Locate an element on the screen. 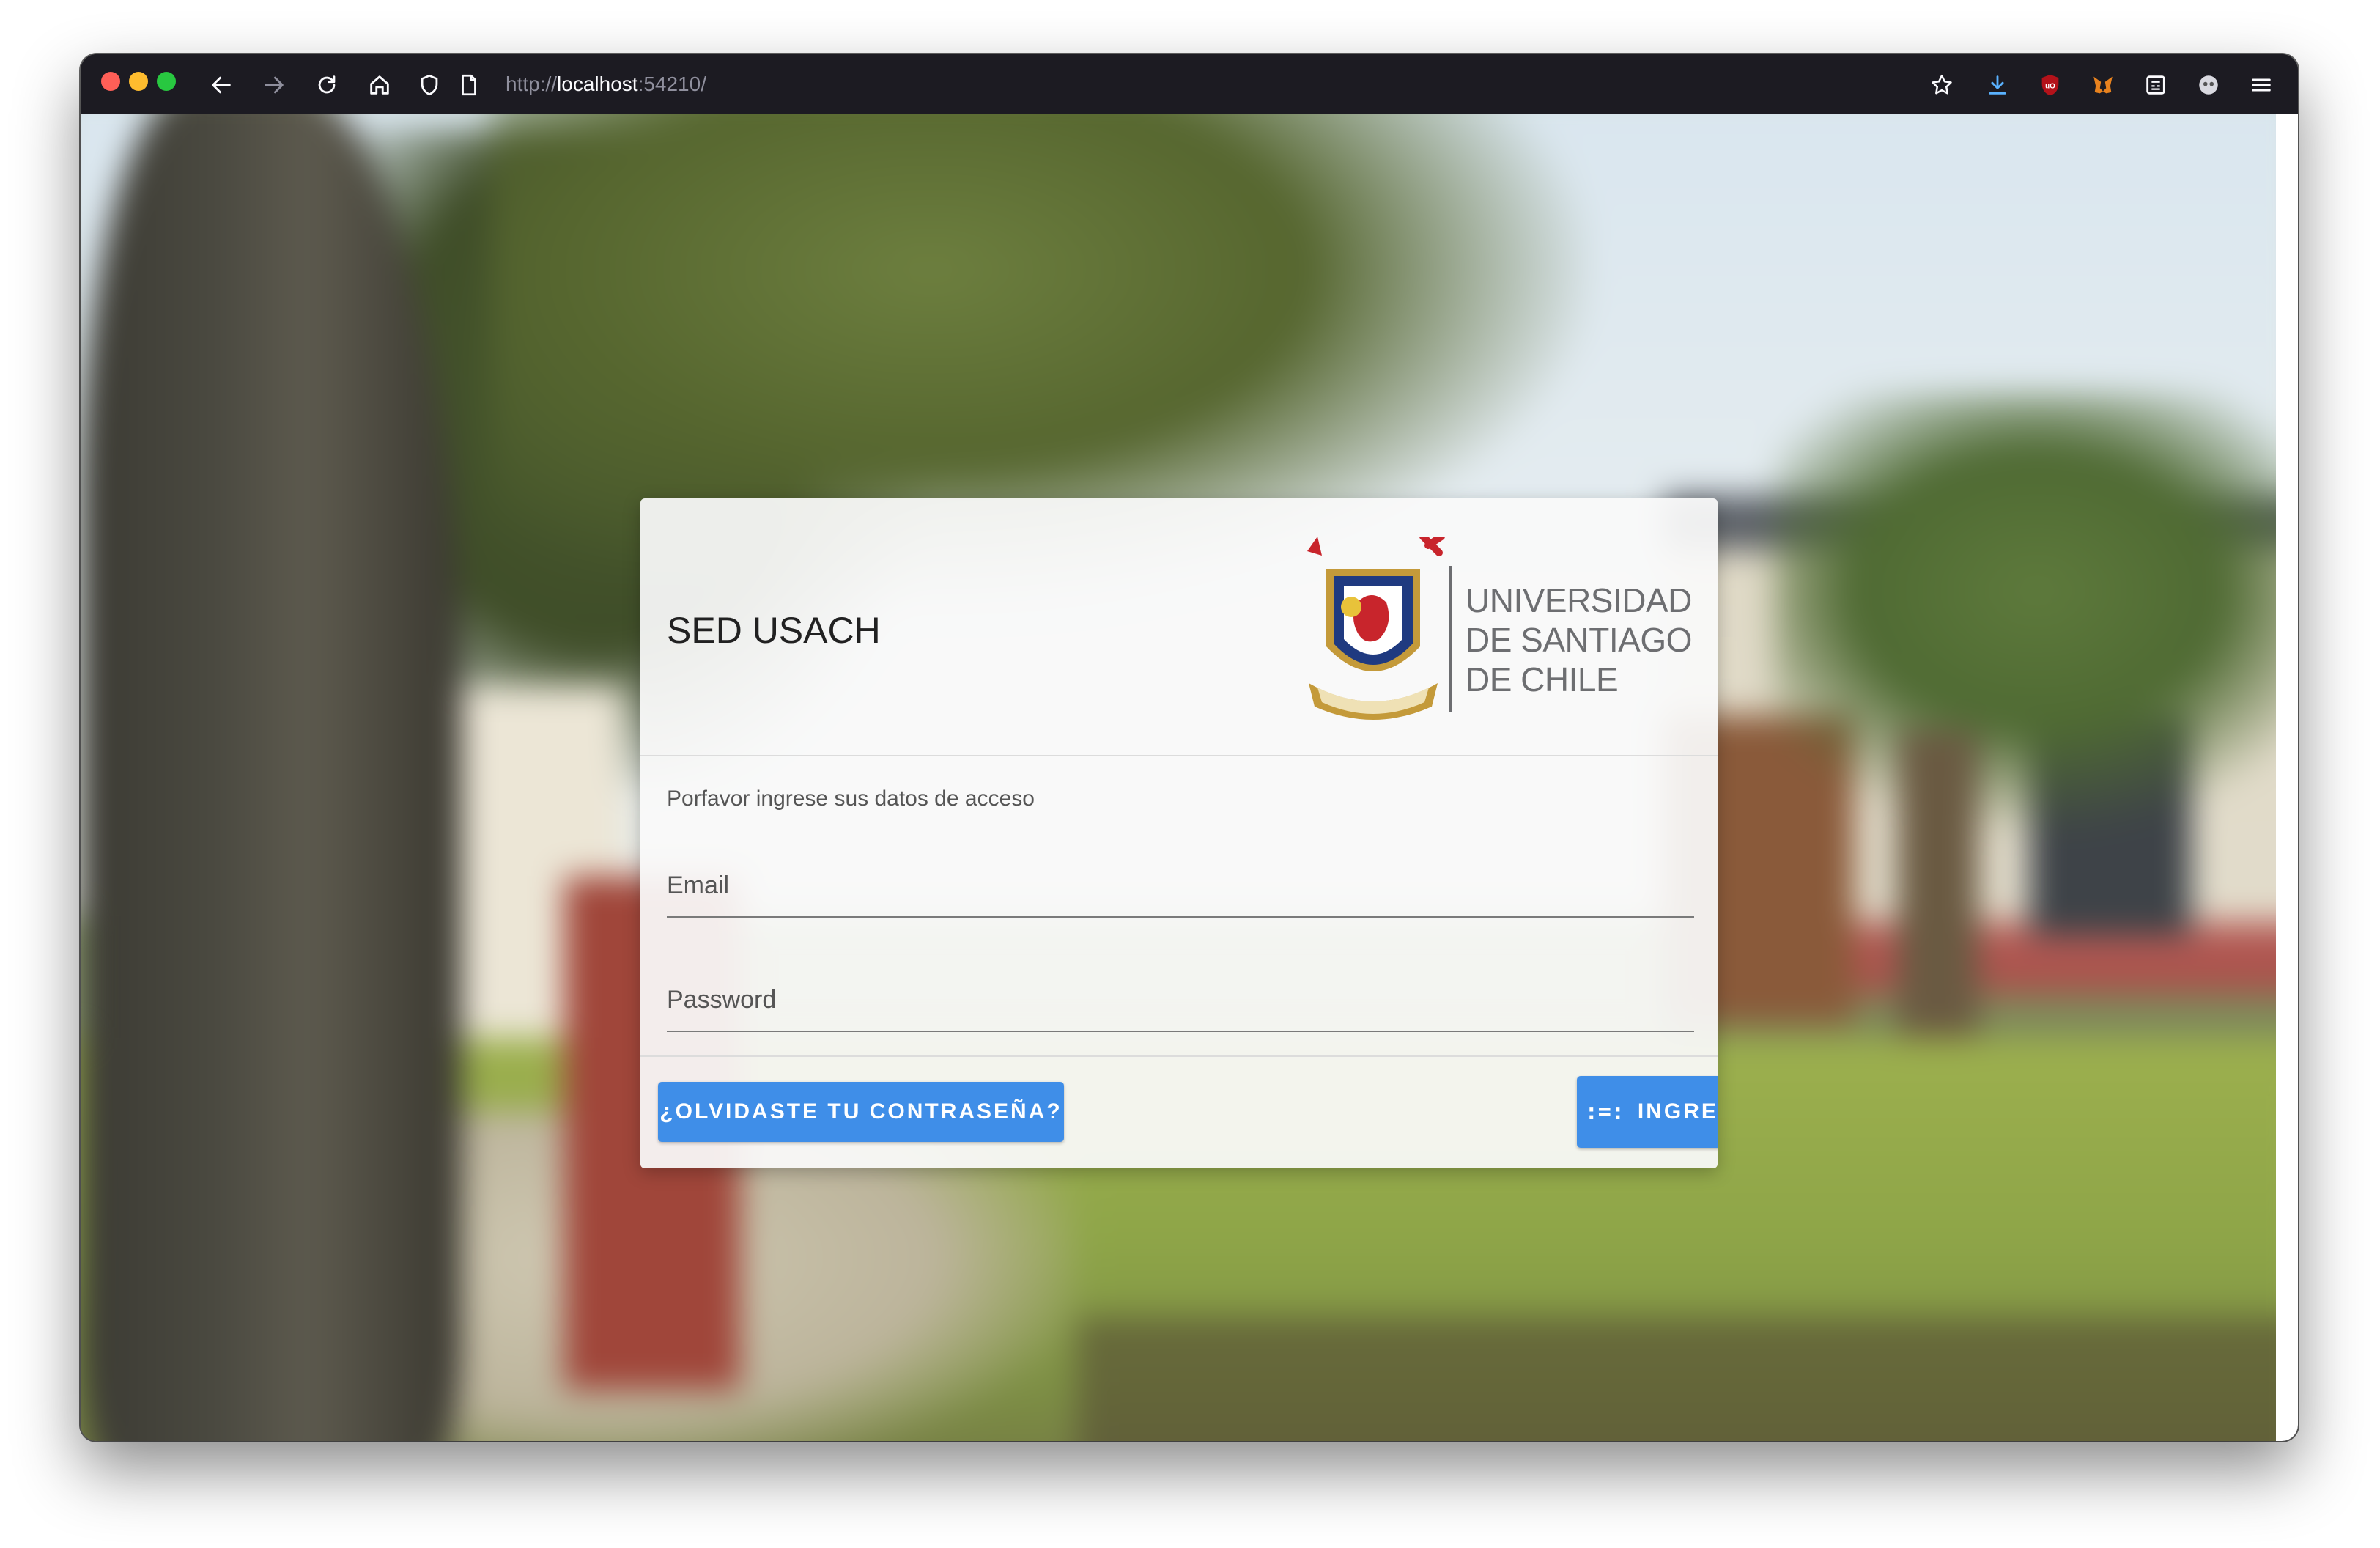 Image resolution: width=2380 pixels, height=1548 pixels. svg-text: uO is located at coordinates (2050, 86).